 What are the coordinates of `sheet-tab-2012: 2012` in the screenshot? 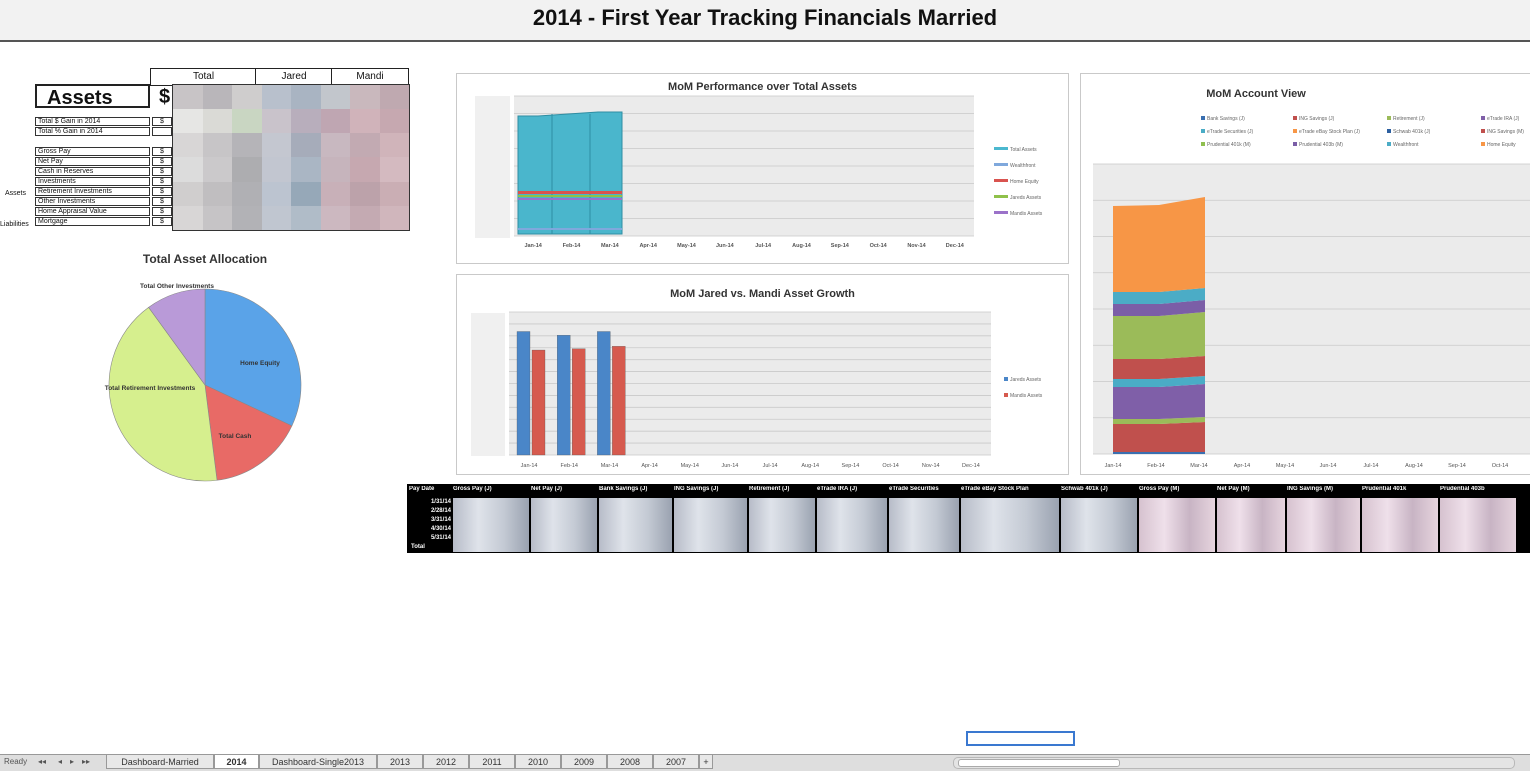 It's located at (446, 762).